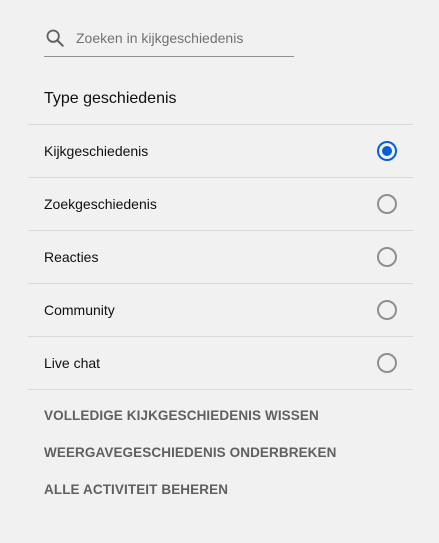 This screenshot has width=439, height=543. I want to click on option-label: Zoekgeschiedenis, so click(100, 204).